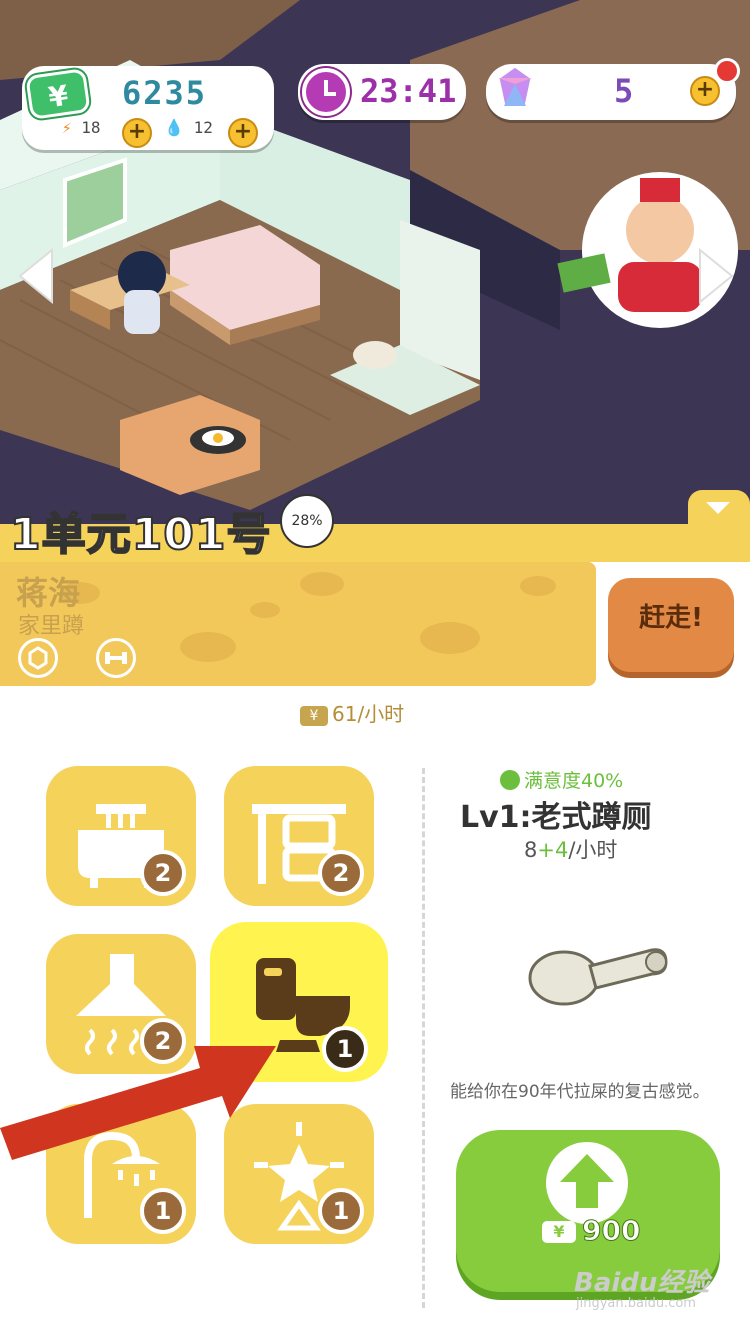 The height and width of the screenshot is (1334, 750). I want to click on time-value: 23:41, so click(408, 91).